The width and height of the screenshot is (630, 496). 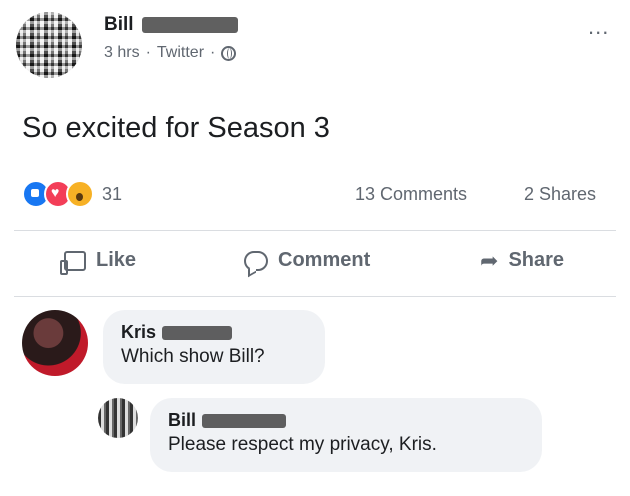 What do you see at coordinates (324, 260) in the screenshot?
I see `comment-label: Comment` at bounding box center [324, 260].